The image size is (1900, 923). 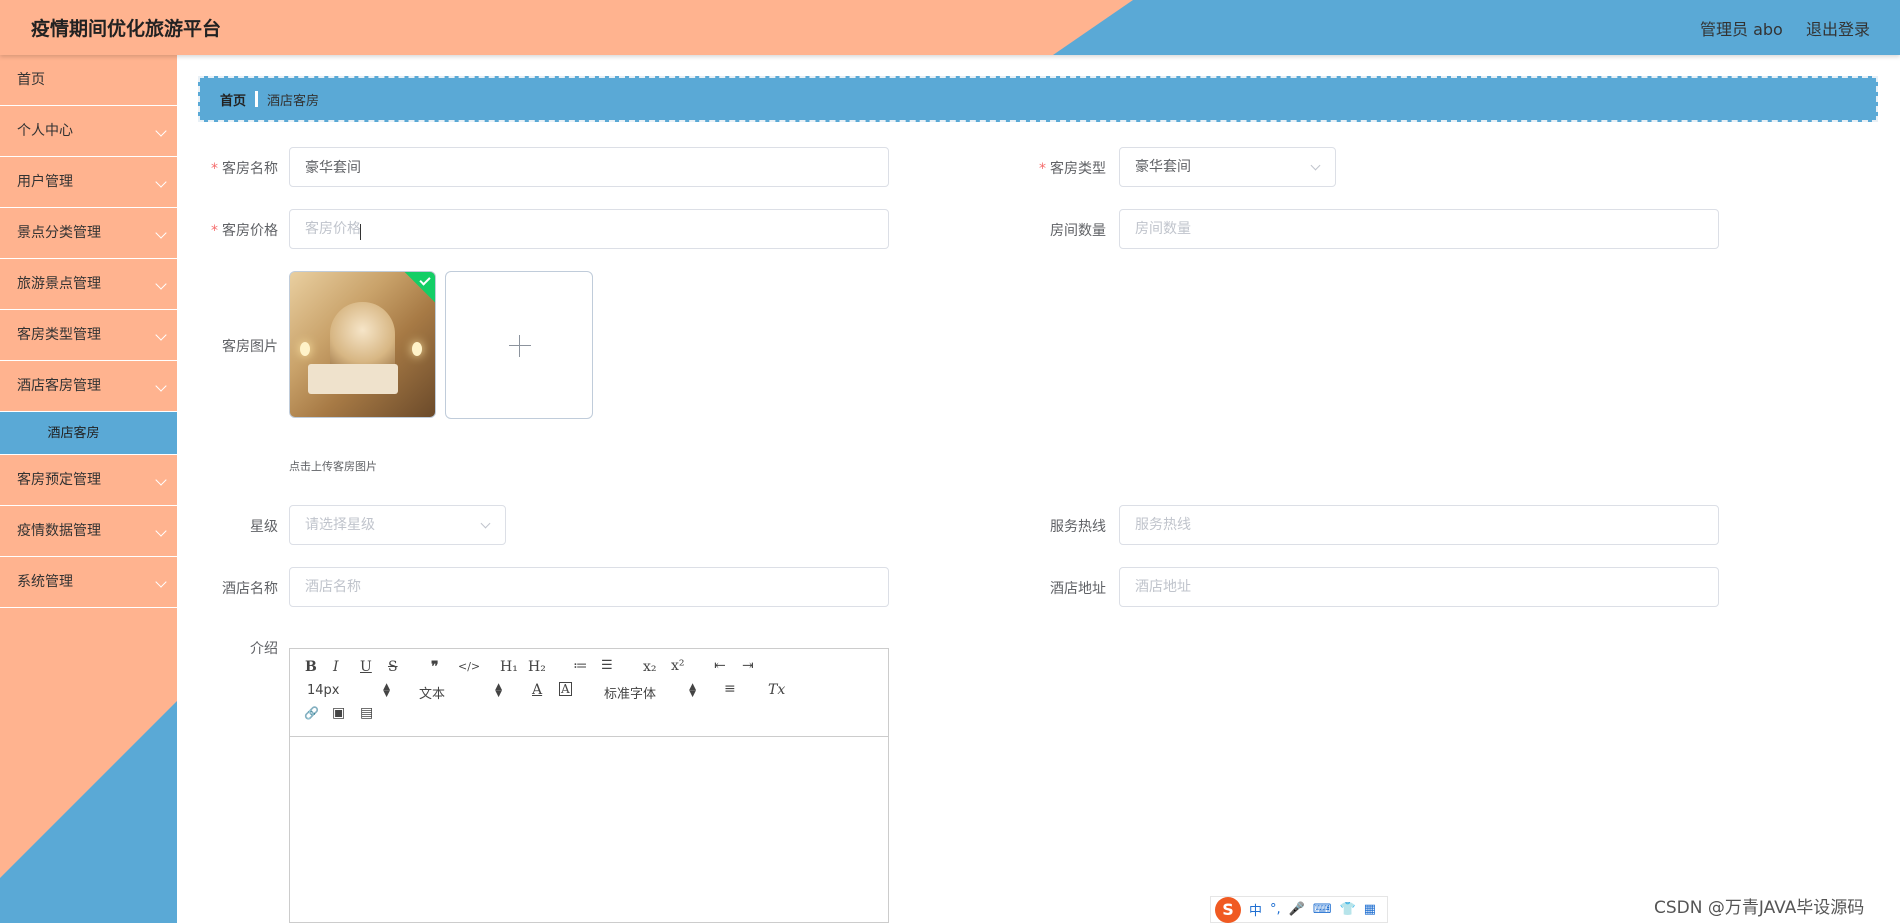 What do you see at coordinates (589, 587) in the screenshot?
I see `hotel-name-input` at bounding box center [589, 587].